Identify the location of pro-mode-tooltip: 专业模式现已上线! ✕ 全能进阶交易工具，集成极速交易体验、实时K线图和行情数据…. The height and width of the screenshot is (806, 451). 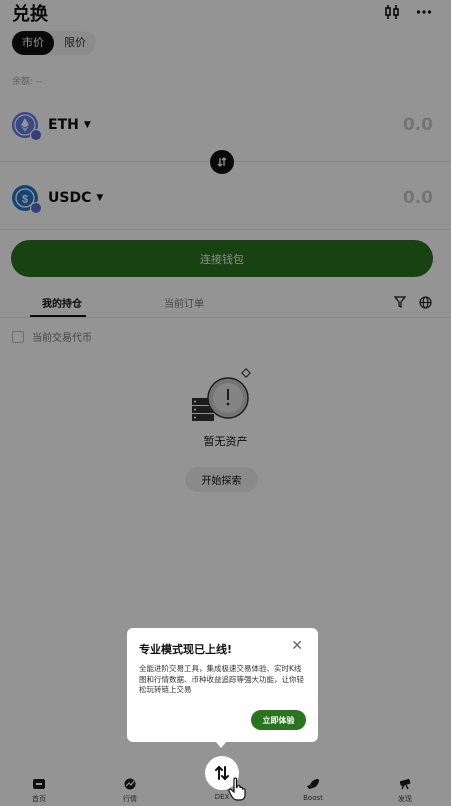
(222, 685).